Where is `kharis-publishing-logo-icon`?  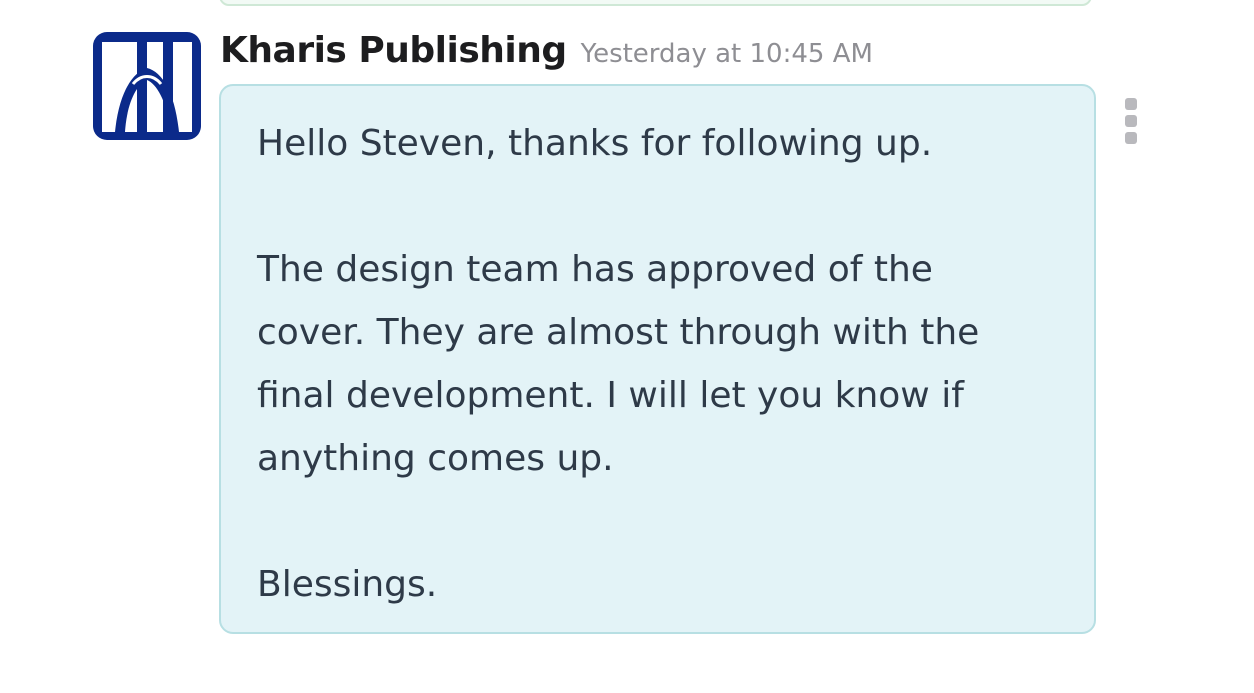
kharis-publishing-logo-icon is located at coordinates (147, 86).